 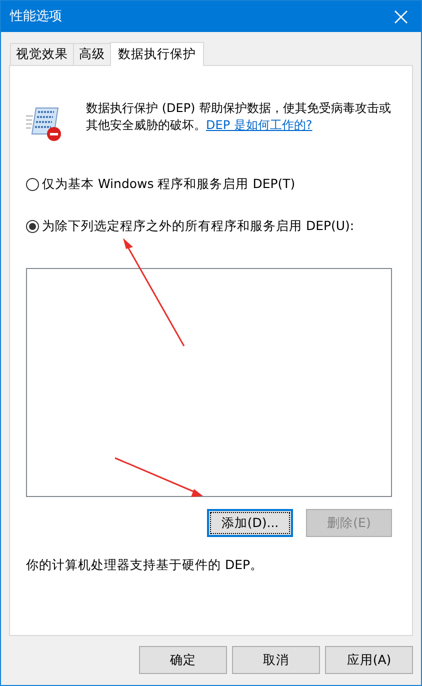 What do you see at coordinates (276, 660) in the screenshot?
I see `dialog-button: 取消` at bounding box center [276, 660].